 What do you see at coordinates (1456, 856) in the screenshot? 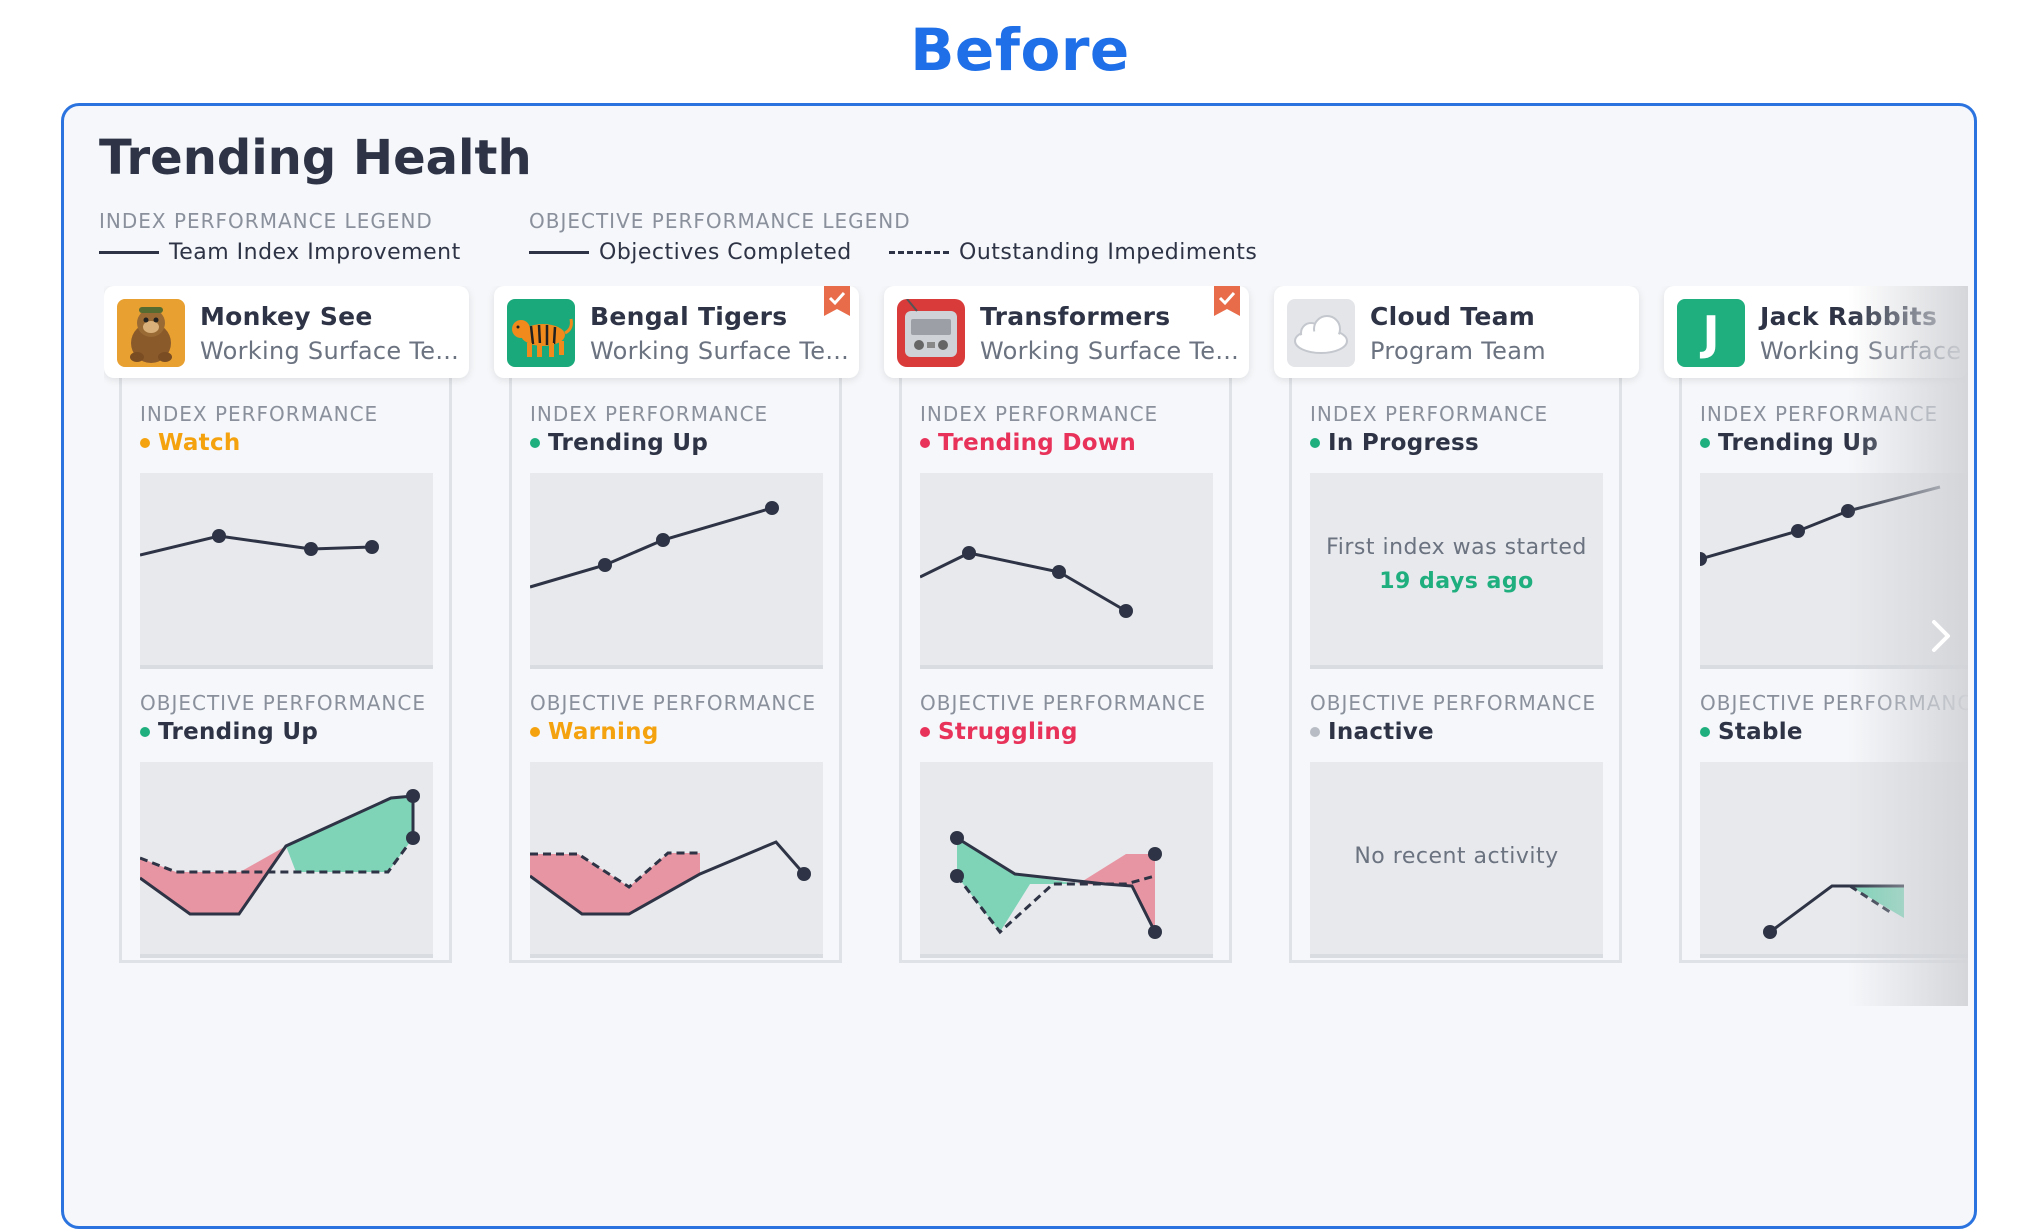
I see `objective-message: No recent activity` at bounding box center [1456, 856].